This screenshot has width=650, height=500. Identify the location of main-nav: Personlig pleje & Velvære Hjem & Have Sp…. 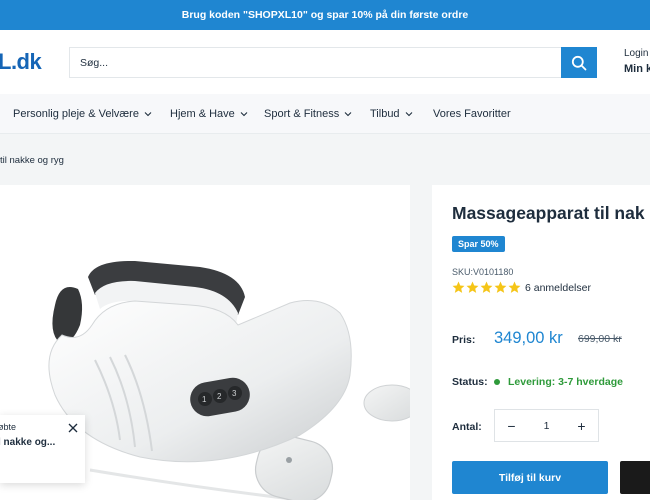
(325, 114).